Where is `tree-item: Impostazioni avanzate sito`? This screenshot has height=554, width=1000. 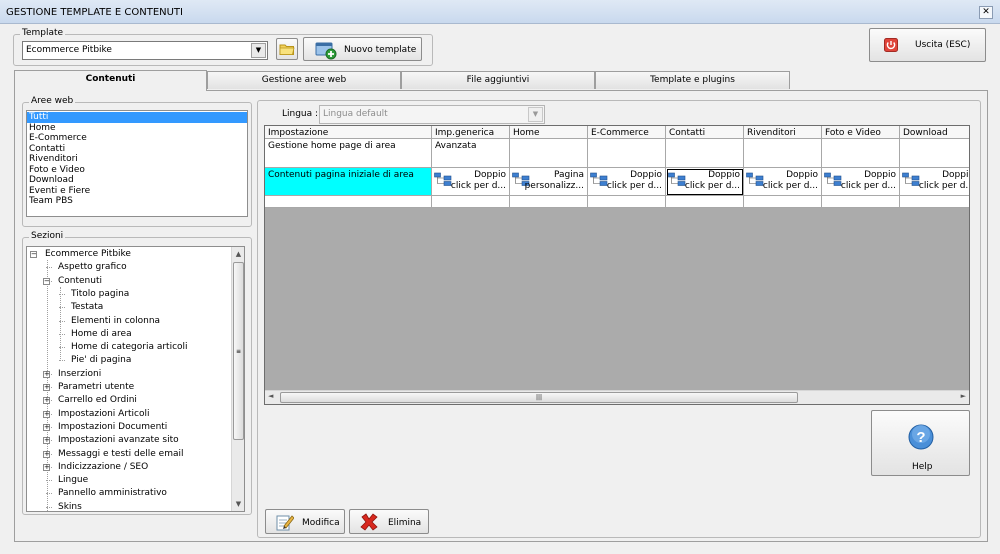 tree-item: Impostazioni avanzate sito is located at coordinates (118, 440).